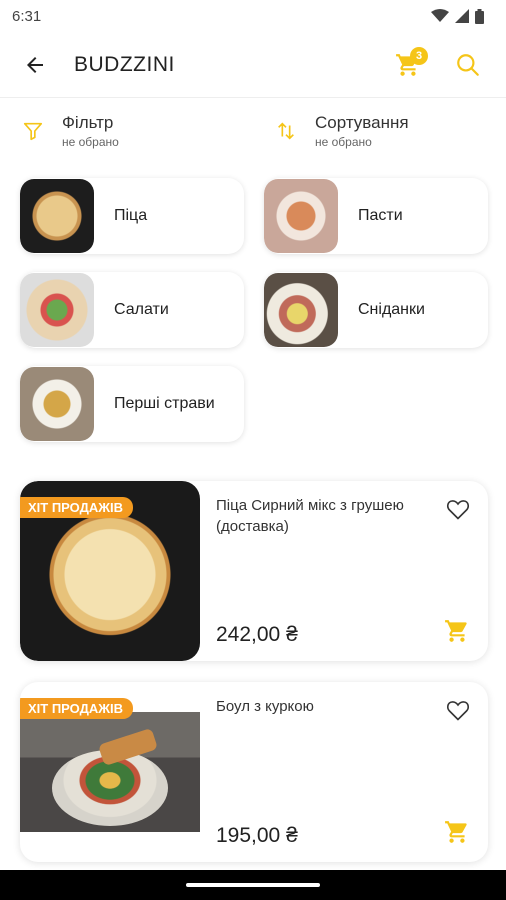  What do you see at coordinates (110, 772) in the screenshot?
I see `product-image` at bounding box center [110, 772].